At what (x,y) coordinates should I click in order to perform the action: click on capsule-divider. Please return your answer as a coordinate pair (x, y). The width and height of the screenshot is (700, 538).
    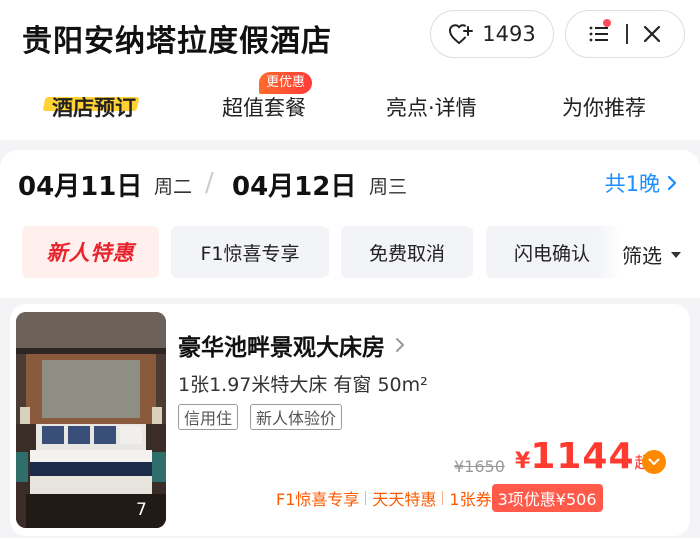
    Looking at the image, I should click on (627, 34).